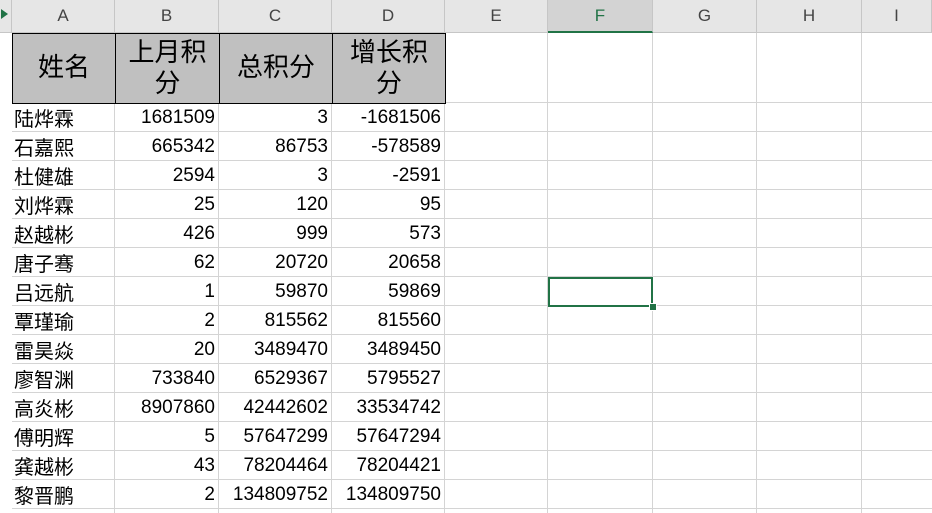  Describe the element at coordinates (388, 320) in the screenshot. I see `number-cell: 815560` at that location.